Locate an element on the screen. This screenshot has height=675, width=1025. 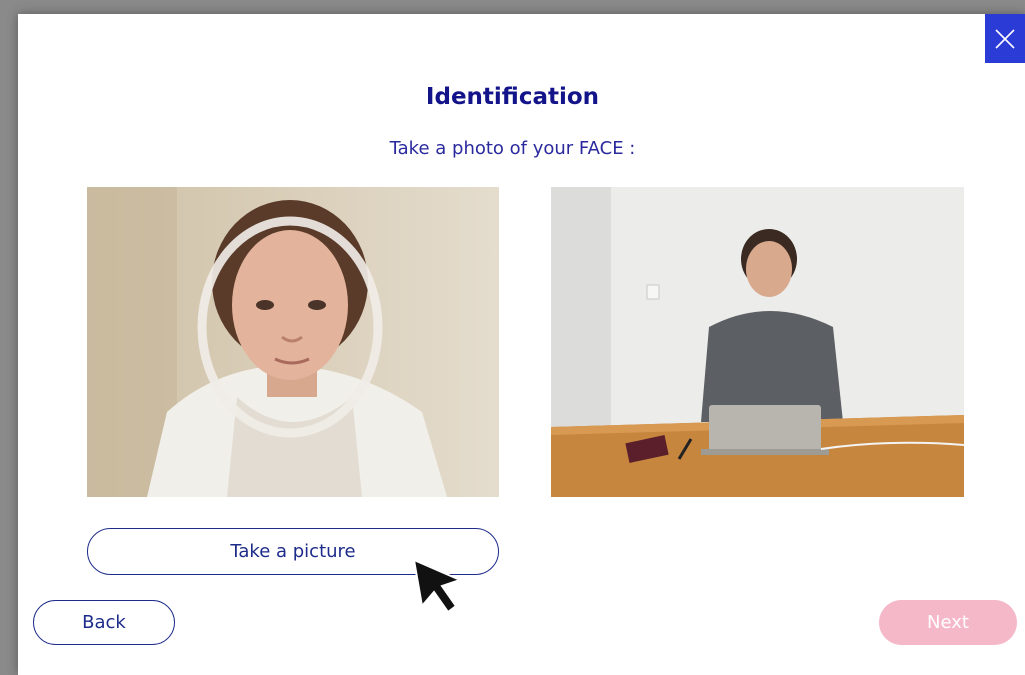
mouse-pointer-icon is located at coordinates (437, 586).